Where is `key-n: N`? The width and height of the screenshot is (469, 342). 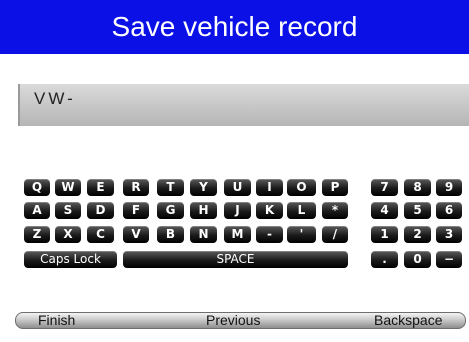
key-n: N is located at coordinates (203, 234).